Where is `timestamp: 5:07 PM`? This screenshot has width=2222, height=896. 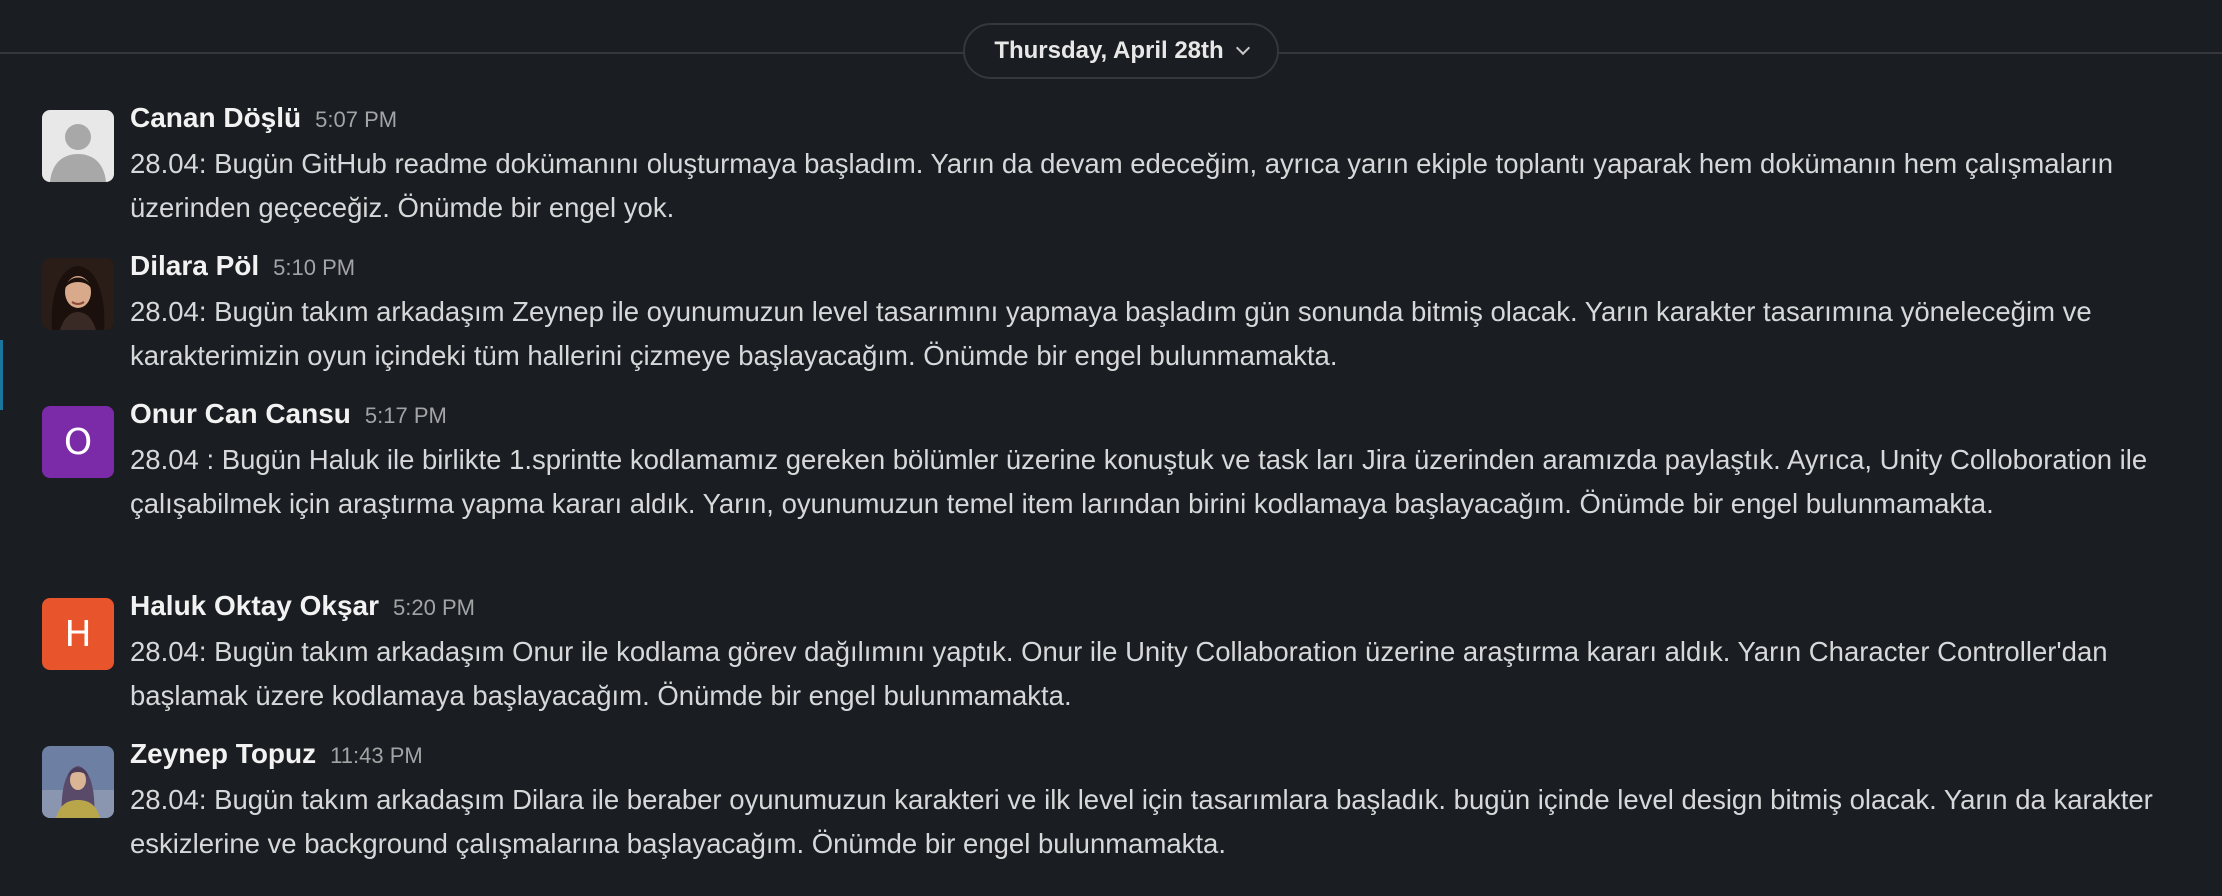 timestamp: 5:07 PM is located at coordinates (356, 120).